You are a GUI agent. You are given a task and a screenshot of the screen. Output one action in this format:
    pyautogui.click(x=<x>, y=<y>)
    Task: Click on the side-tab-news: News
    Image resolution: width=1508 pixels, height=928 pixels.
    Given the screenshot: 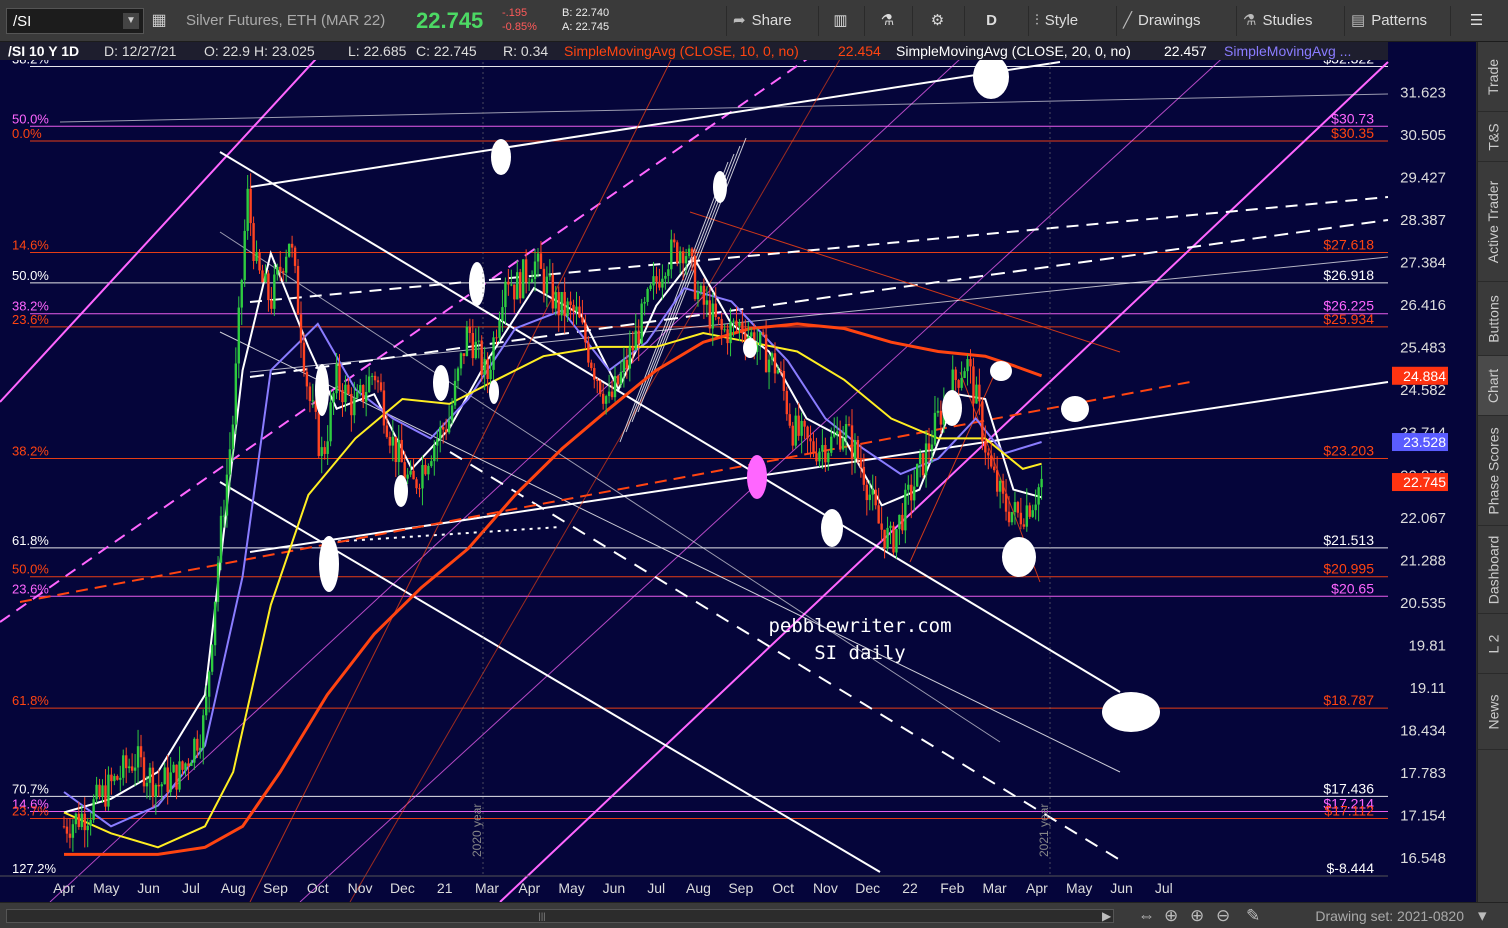 What is the action you would take?
    pyautogui.click(x=1493, y=712)
    